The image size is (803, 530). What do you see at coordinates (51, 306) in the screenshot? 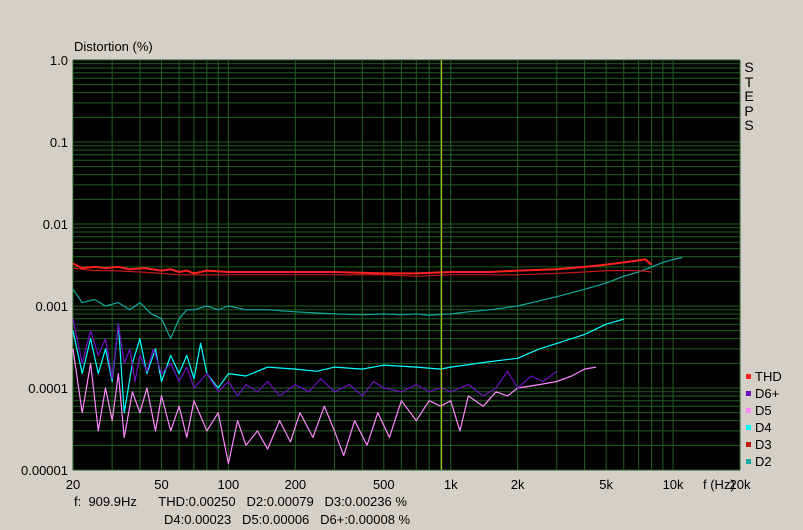
I see `y-tick-label: 0.001` at bounding box center [51, 306].